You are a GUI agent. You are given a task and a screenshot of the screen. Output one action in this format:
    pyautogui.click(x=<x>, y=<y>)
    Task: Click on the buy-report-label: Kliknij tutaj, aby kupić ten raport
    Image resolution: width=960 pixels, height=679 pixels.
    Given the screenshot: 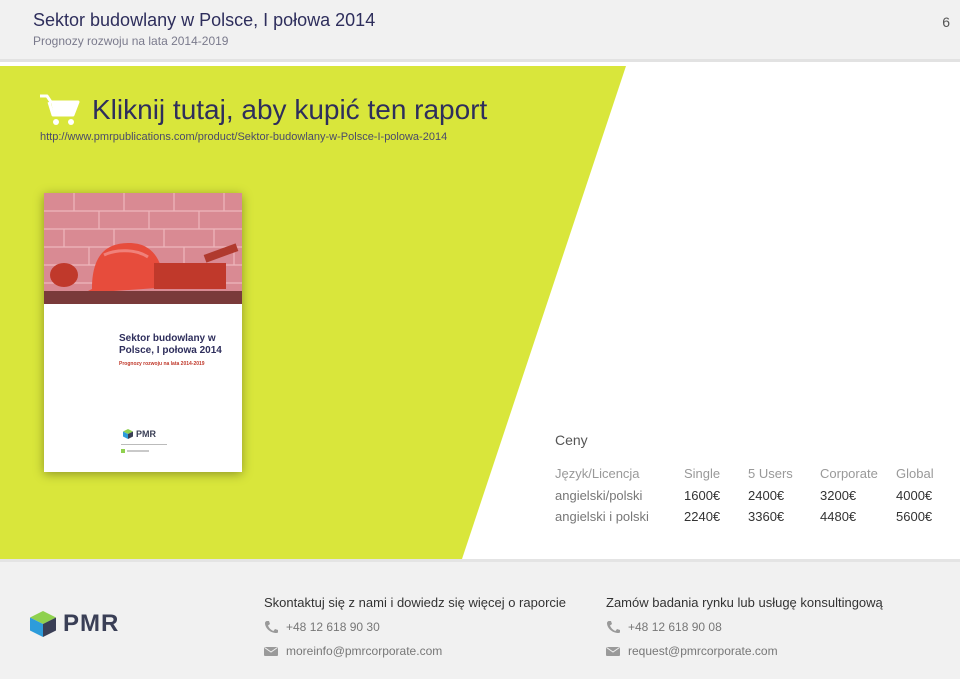 What is the action you would take?
    pyautogui.click(x=289, y=110)
    